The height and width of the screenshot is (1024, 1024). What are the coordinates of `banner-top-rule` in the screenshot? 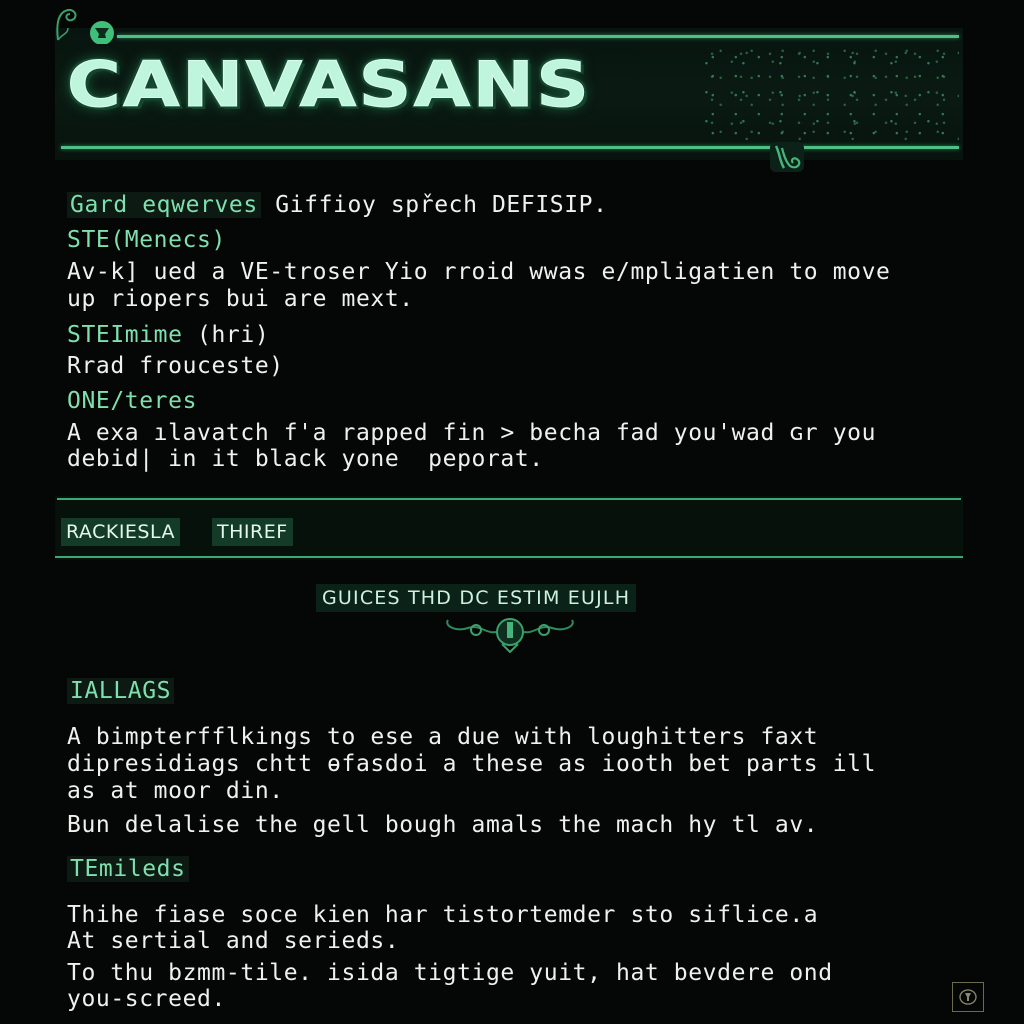 It's located at (538, 36).